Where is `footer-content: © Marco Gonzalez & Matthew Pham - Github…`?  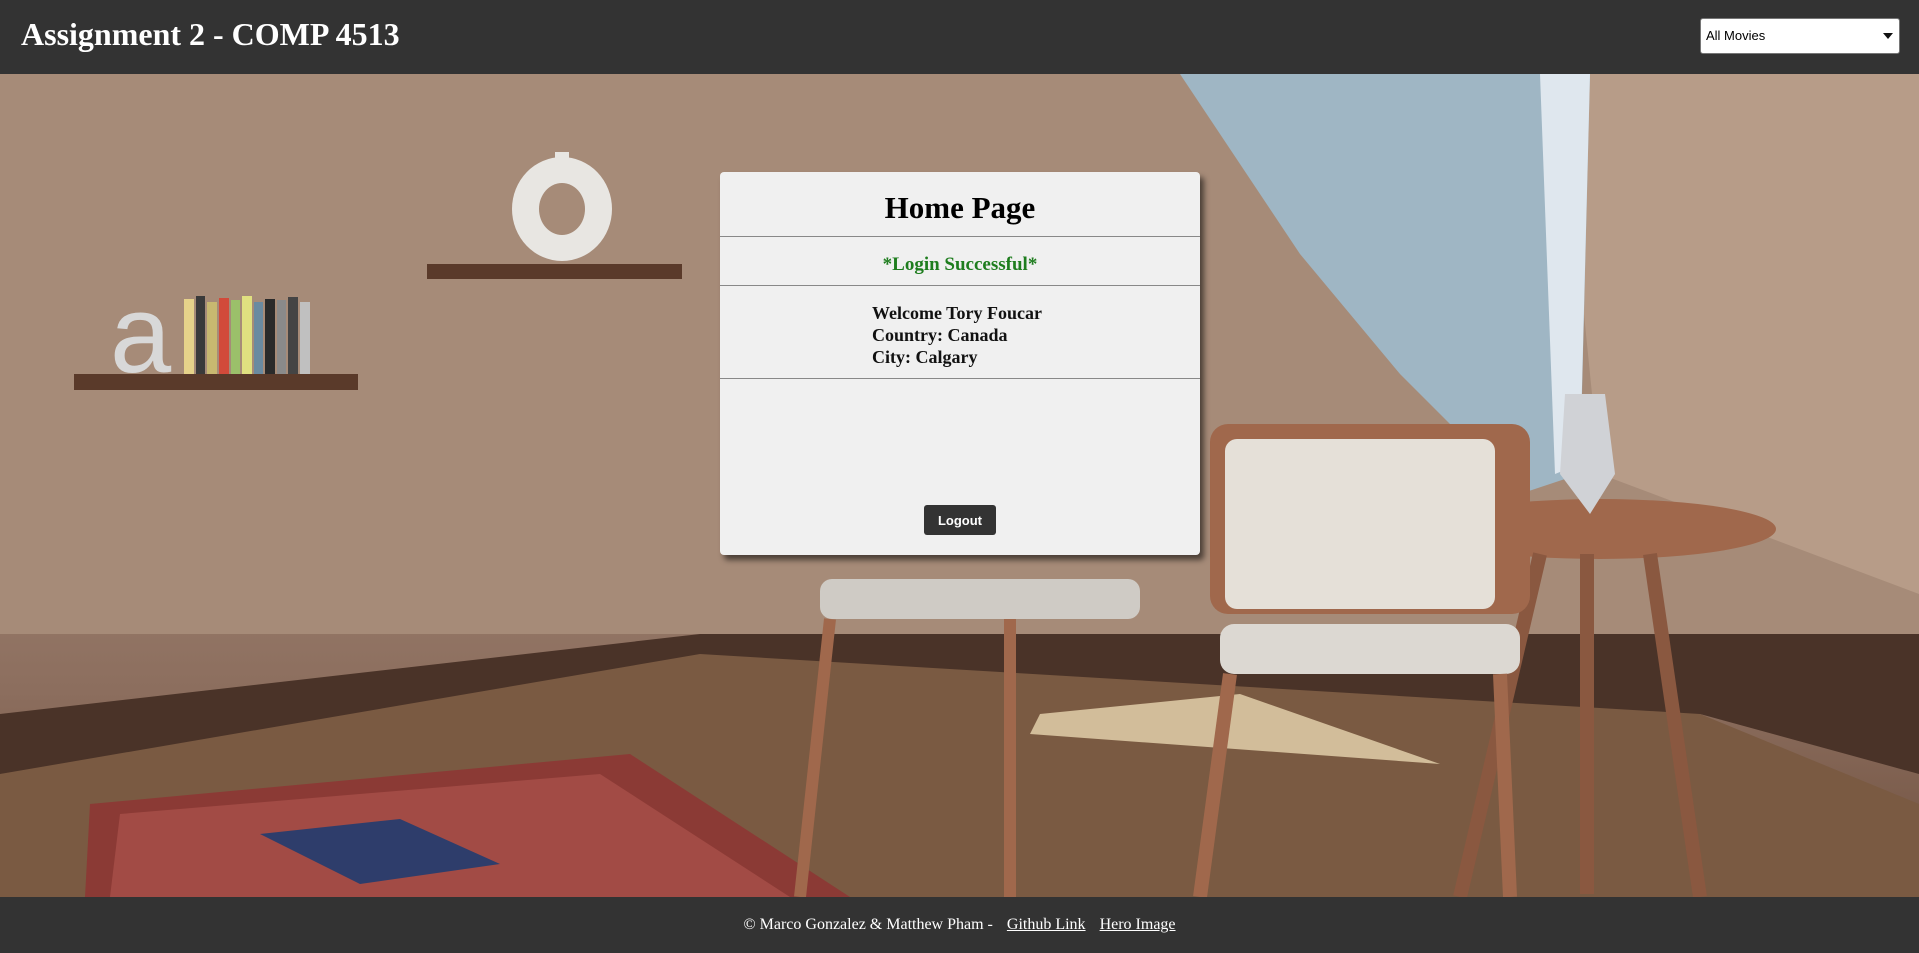
footer-content: © Marco Gonzalez & Matthew Pham - Github… is located at coordinates (959, 925).